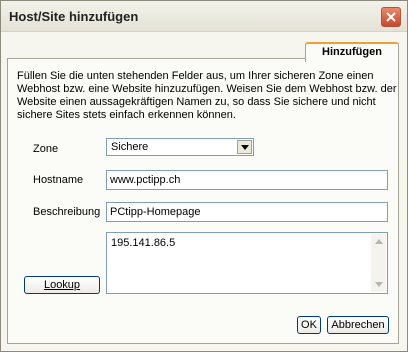  Describe the element at coordinates (247, 212) in the screenshot. I see `beschreibung-input: PCtipp-Homepage` at that location.